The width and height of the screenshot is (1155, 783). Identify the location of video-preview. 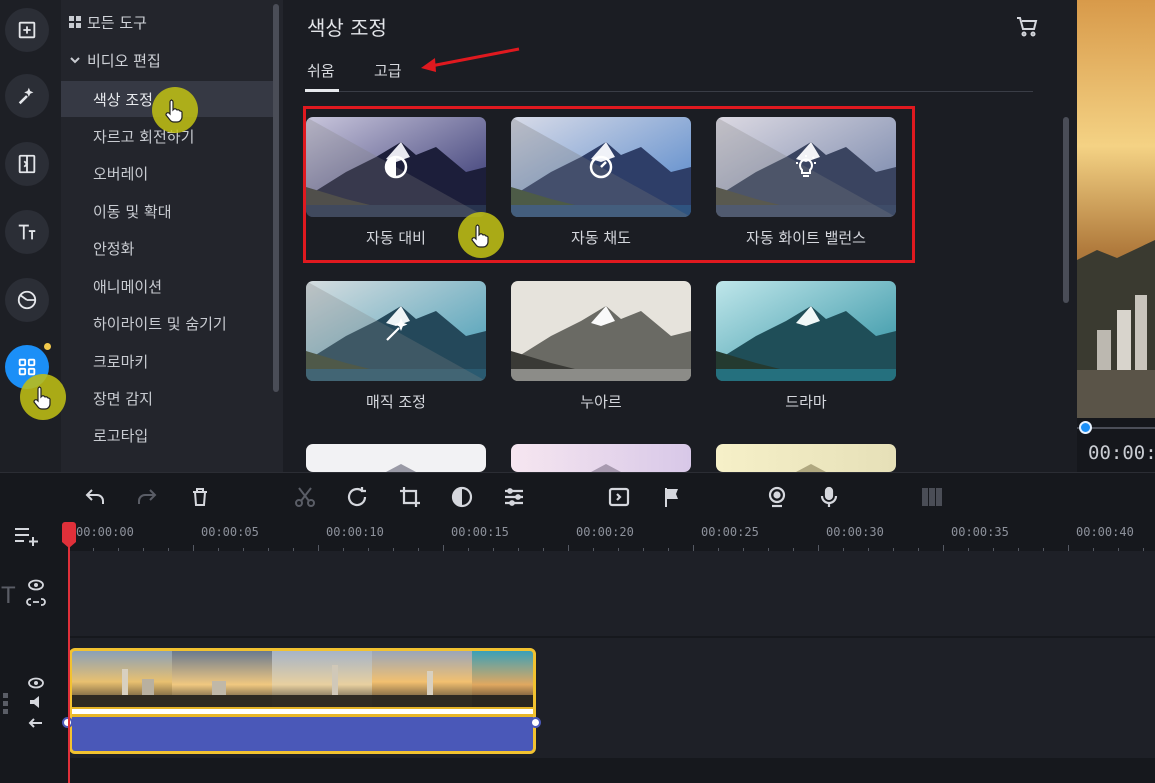
(1116, 236).